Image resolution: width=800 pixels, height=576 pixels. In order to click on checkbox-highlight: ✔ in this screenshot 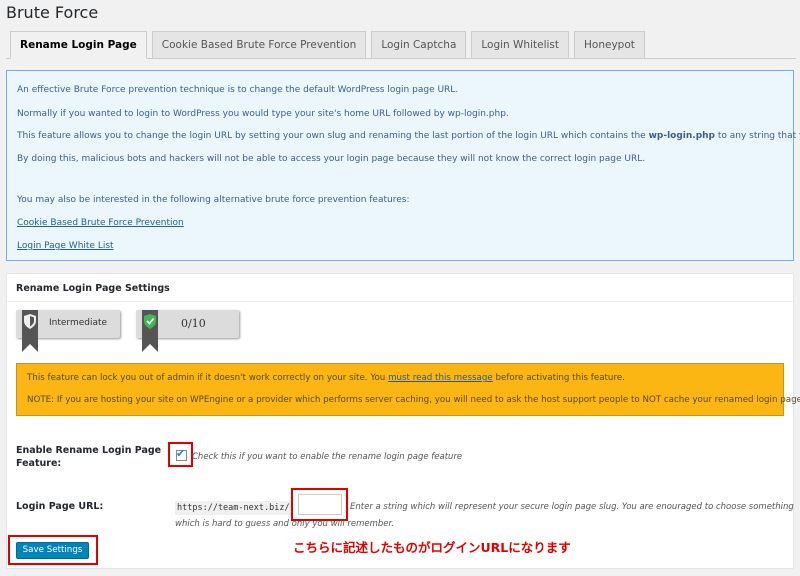, I will do `click(180, 454)`.